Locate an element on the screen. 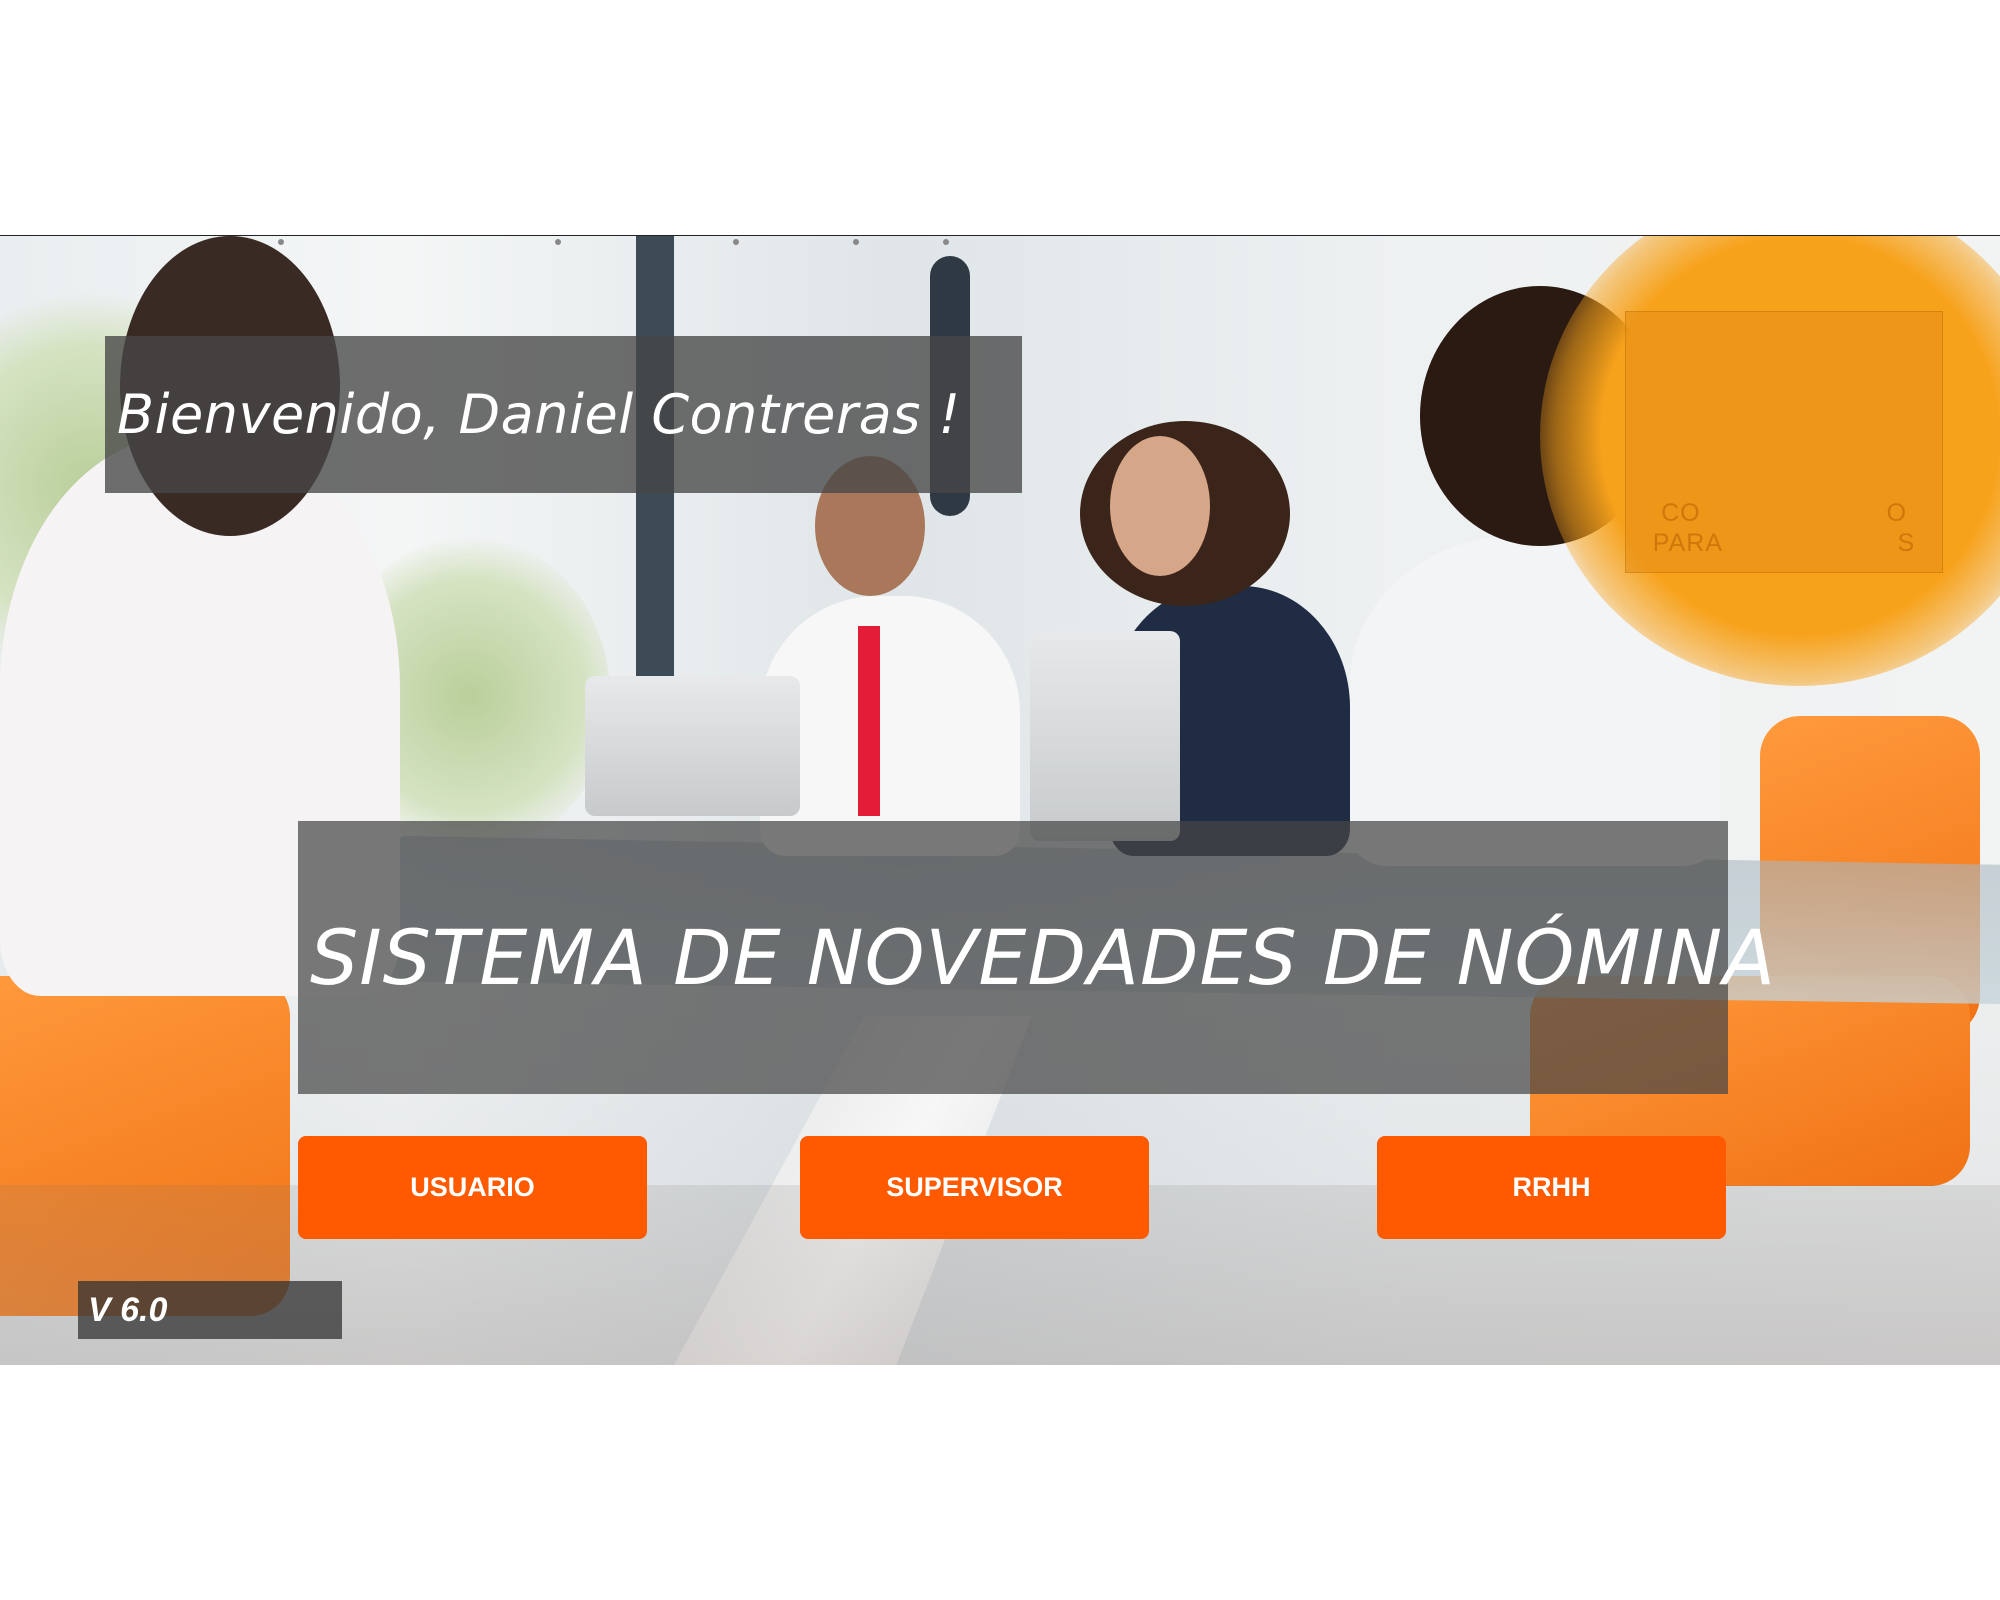 The image size is (2000, 1600). version-text: V 6.0 is located at coordinates (128, 1309).